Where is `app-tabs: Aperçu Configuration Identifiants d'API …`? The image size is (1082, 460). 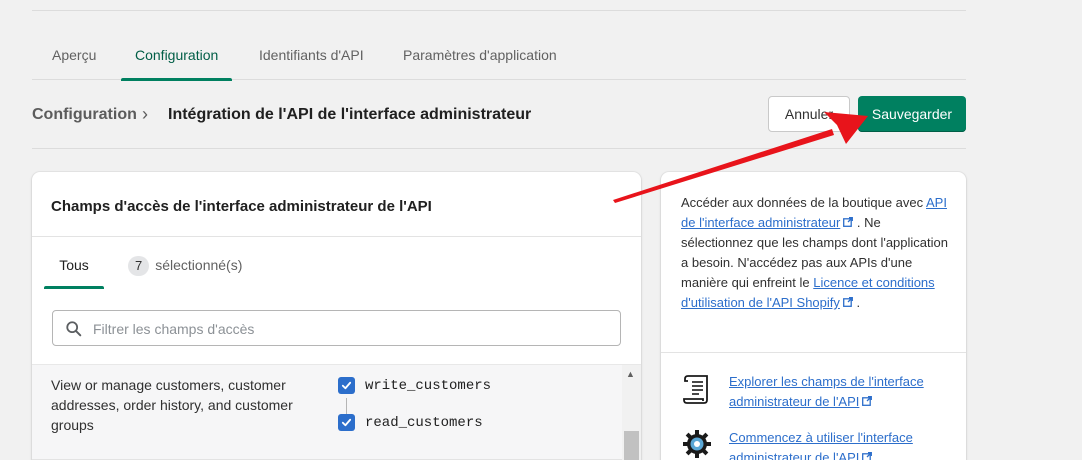 app-tabs: Aperçu Configuration Identifiants d'API … is located at coordinates (499, 55).